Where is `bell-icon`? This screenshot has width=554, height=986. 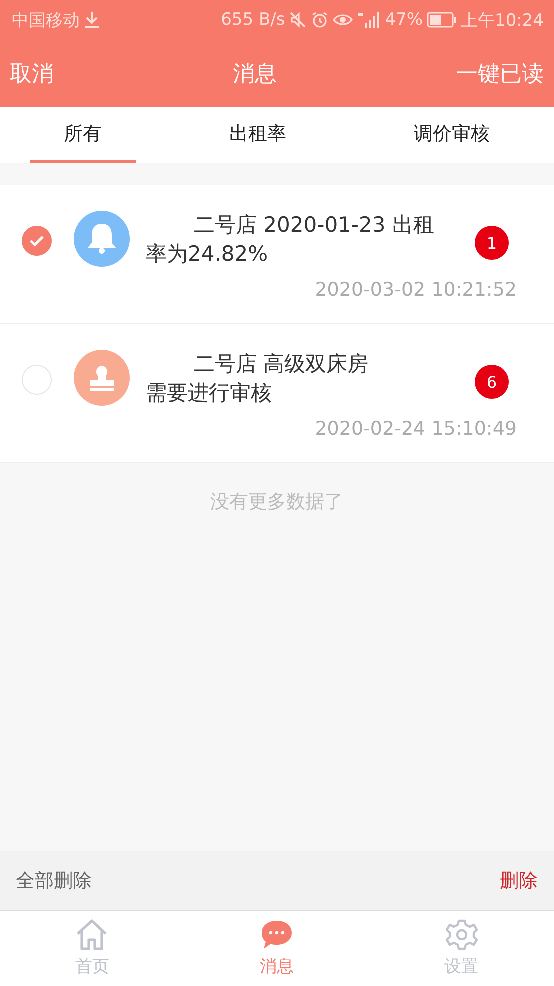 bell-icon is located at coordinates (102, 239).